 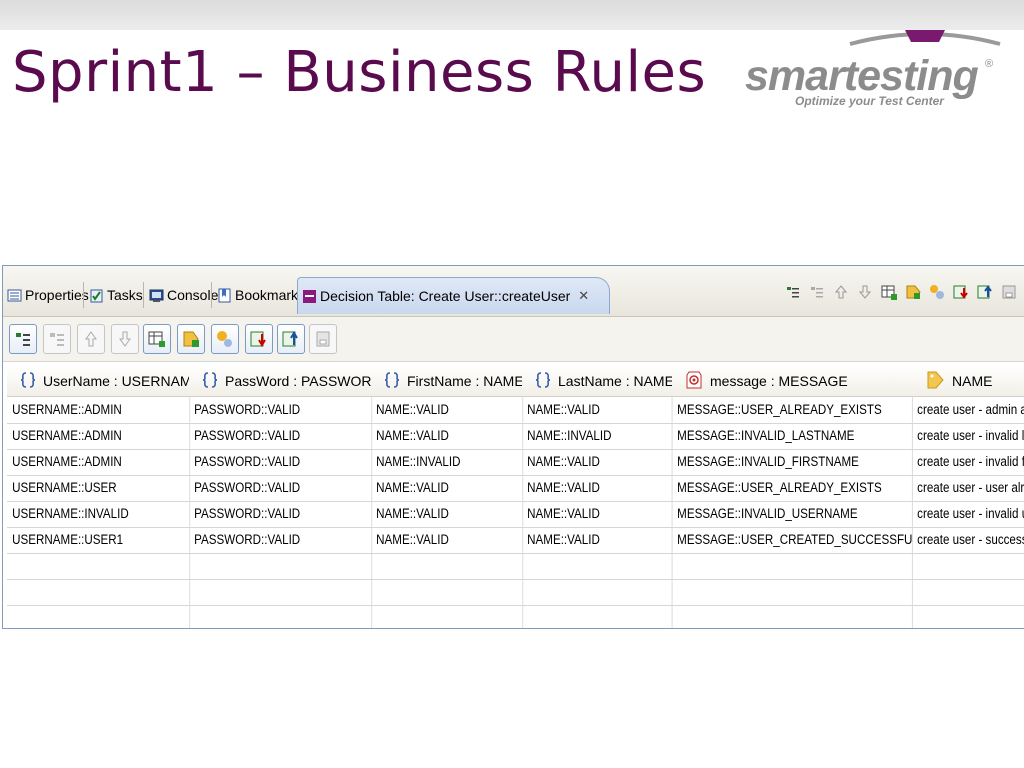 I want to click on remove-row-button, so click(x=57, y=339).